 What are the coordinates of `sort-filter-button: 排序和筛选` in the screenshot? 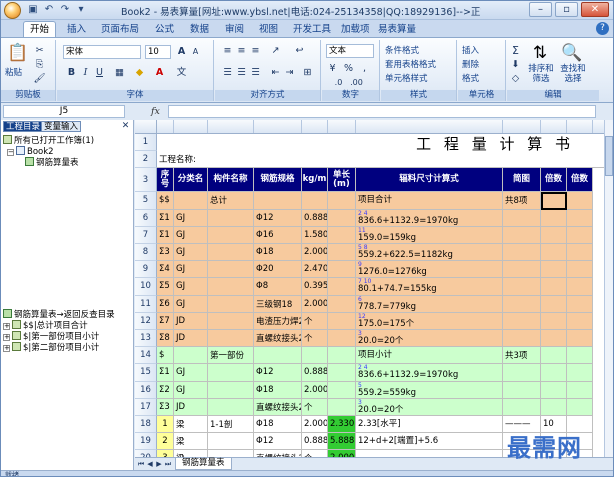 It's located at (541, 74).